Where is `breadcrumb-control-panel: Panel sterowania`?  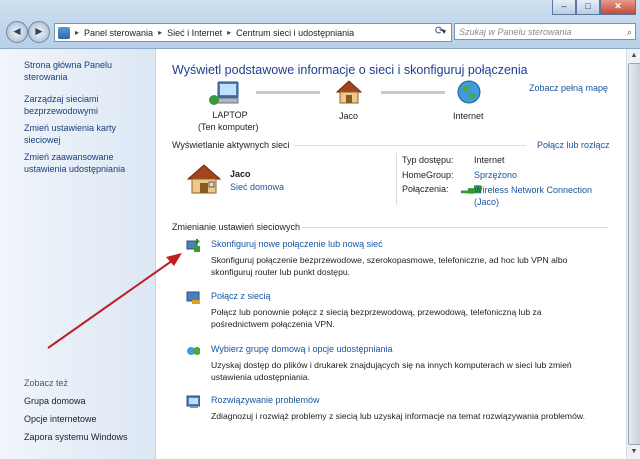 breadcrumb-control-panel: Panel sterowania is located at coordinates (118, 33).